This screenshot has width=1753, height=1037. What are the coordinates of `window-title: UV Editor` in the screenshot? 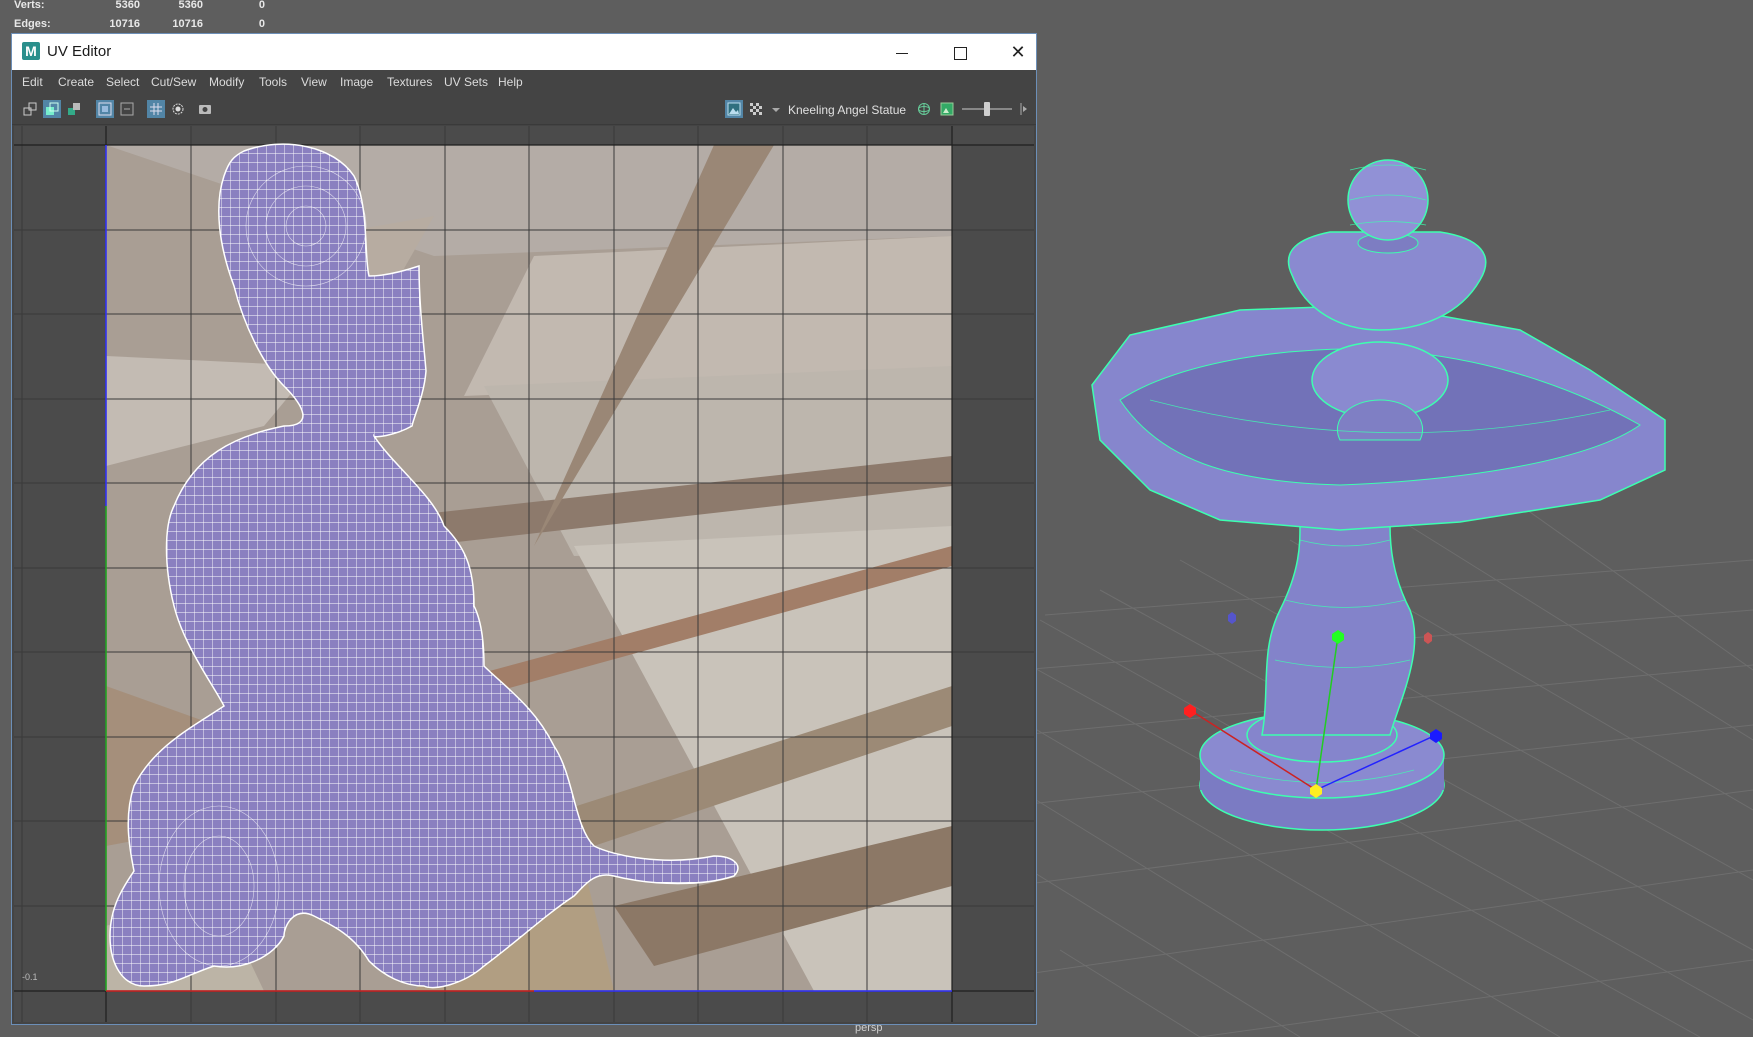 It's located at (79, 51).